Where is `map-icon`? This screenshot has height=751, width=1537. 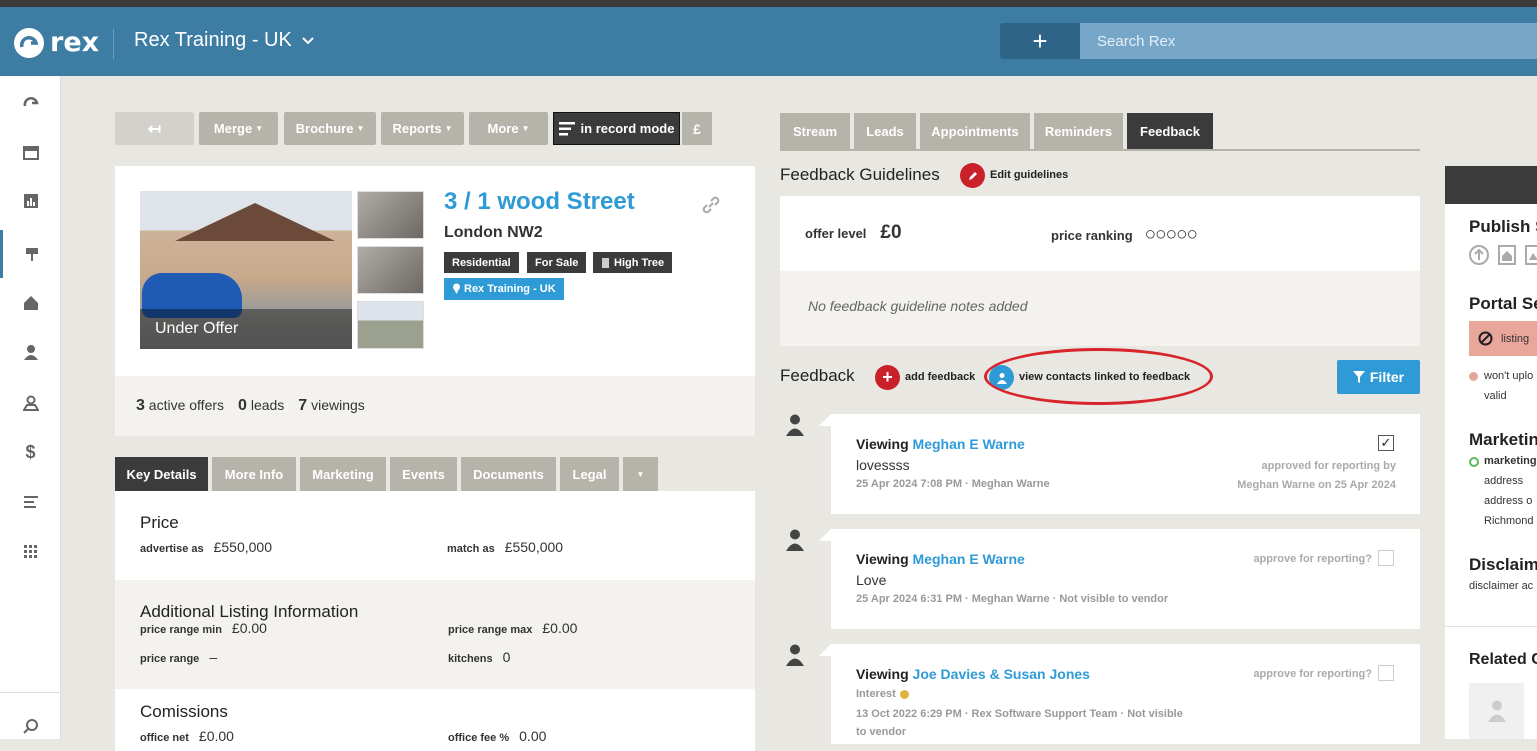
map-icon is located at coordinates (30, 403).